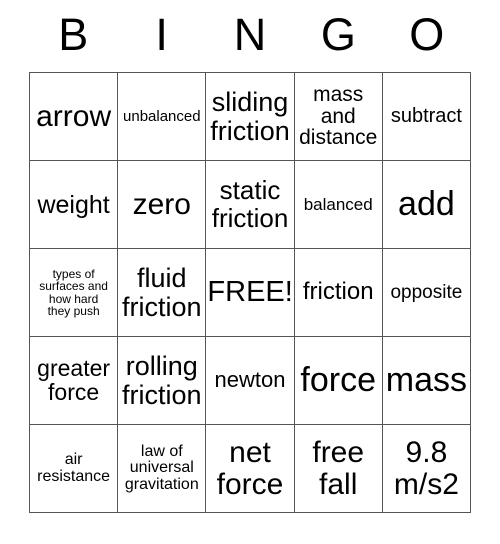 The height and width of the screenshot is (544, 500). I want to click on bingo-cell-label: opposite, so click(426, 292).